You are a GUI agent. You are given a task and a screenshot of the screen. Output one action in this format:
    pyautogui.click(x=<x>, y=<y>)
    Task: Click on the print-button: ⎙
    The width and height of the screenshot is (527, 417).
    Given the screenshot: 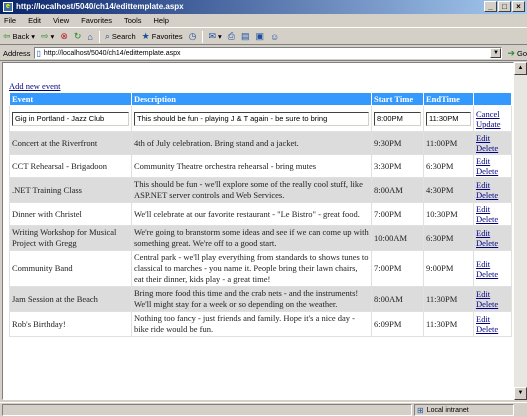 What is the action you would take?
    pyautogui.click(x=231, y=36)
    